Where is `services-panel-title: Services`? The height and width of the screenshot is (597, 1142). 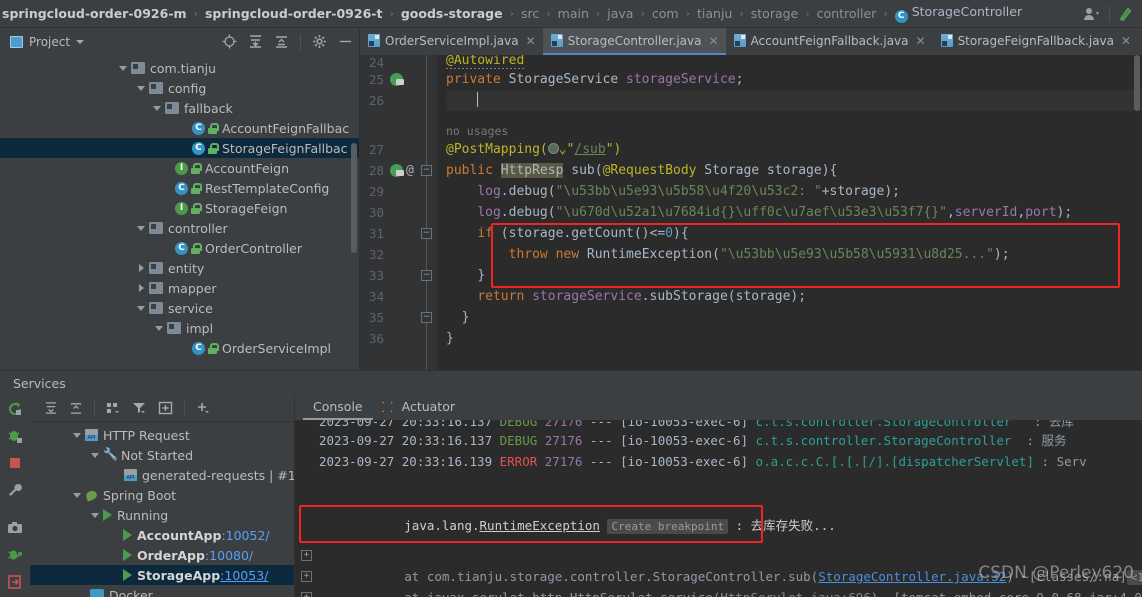
services-panel-title: Services is located at coordinates (571, 382).